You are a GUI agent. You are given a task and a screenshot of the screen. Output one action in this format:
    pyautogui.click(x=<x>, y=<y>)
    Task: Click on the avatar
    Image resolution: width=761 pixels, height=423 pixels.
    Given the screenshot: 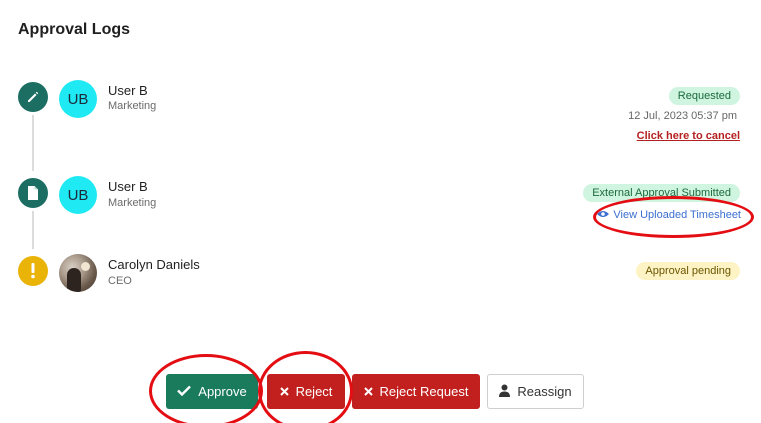 What is the action you would take?
    pyautogui.click(x=78, y=273)
    